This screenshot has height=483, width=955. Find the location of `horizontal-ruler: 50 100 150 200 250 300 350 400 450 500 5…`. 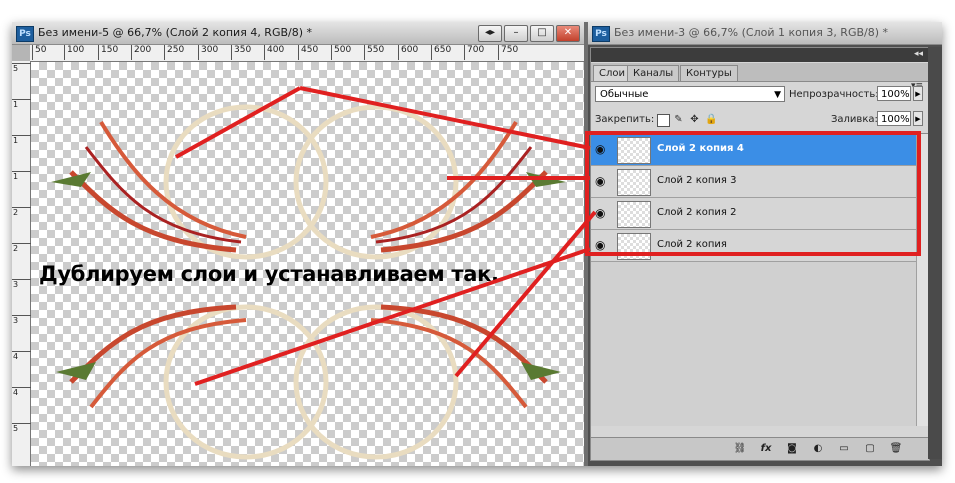

horizontal-ruler: 50 100 150 200 250 300 350 400 450 500 5… is located at coordinates (307, 53).